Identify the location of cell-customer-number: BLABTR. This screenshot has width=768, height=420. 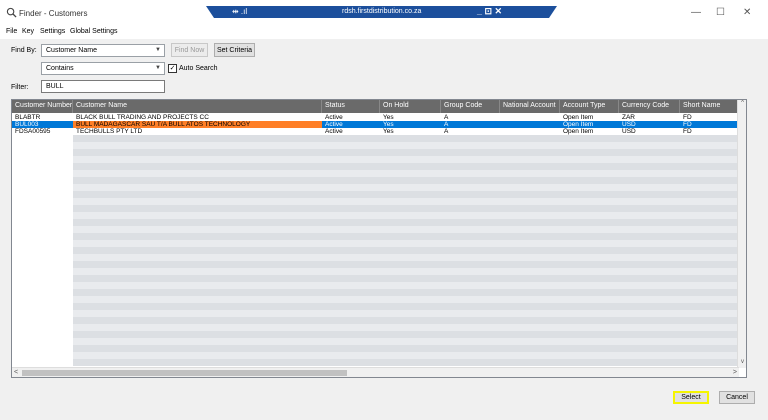
(42, 117).